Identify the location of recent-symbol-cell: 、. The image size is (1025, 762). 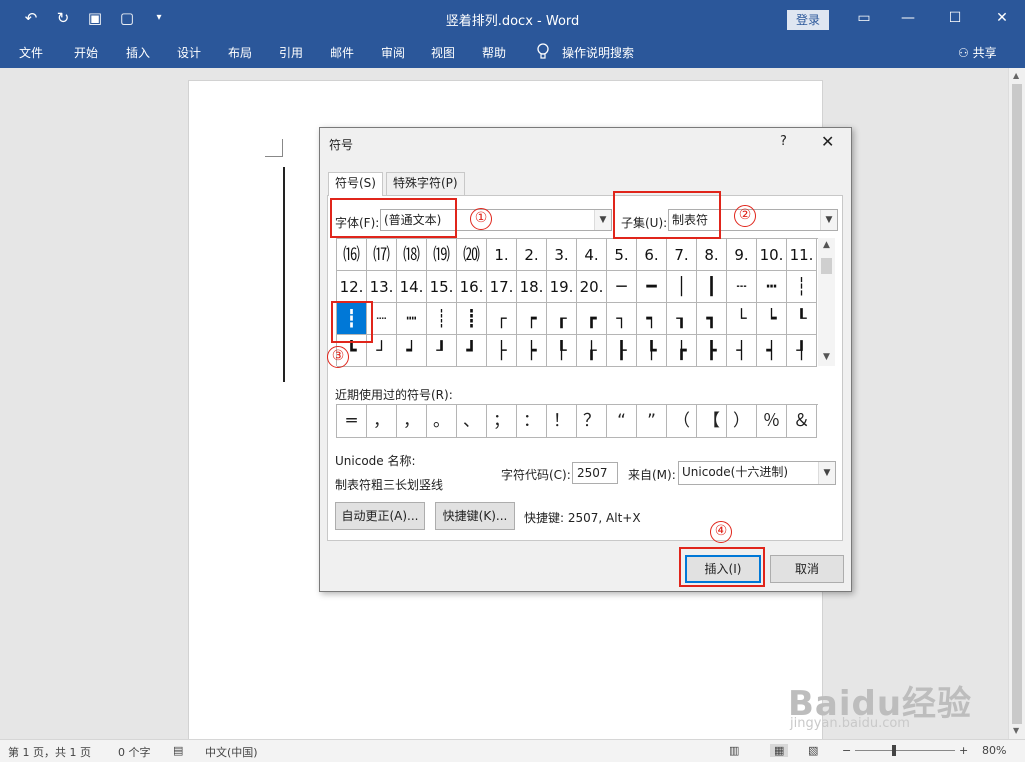
(472, 421).